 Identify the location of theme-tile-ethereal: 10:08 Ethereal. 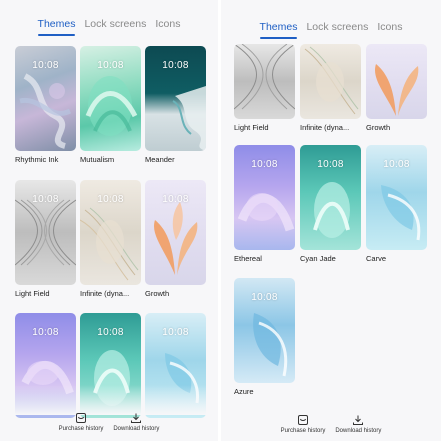
(264, 204).